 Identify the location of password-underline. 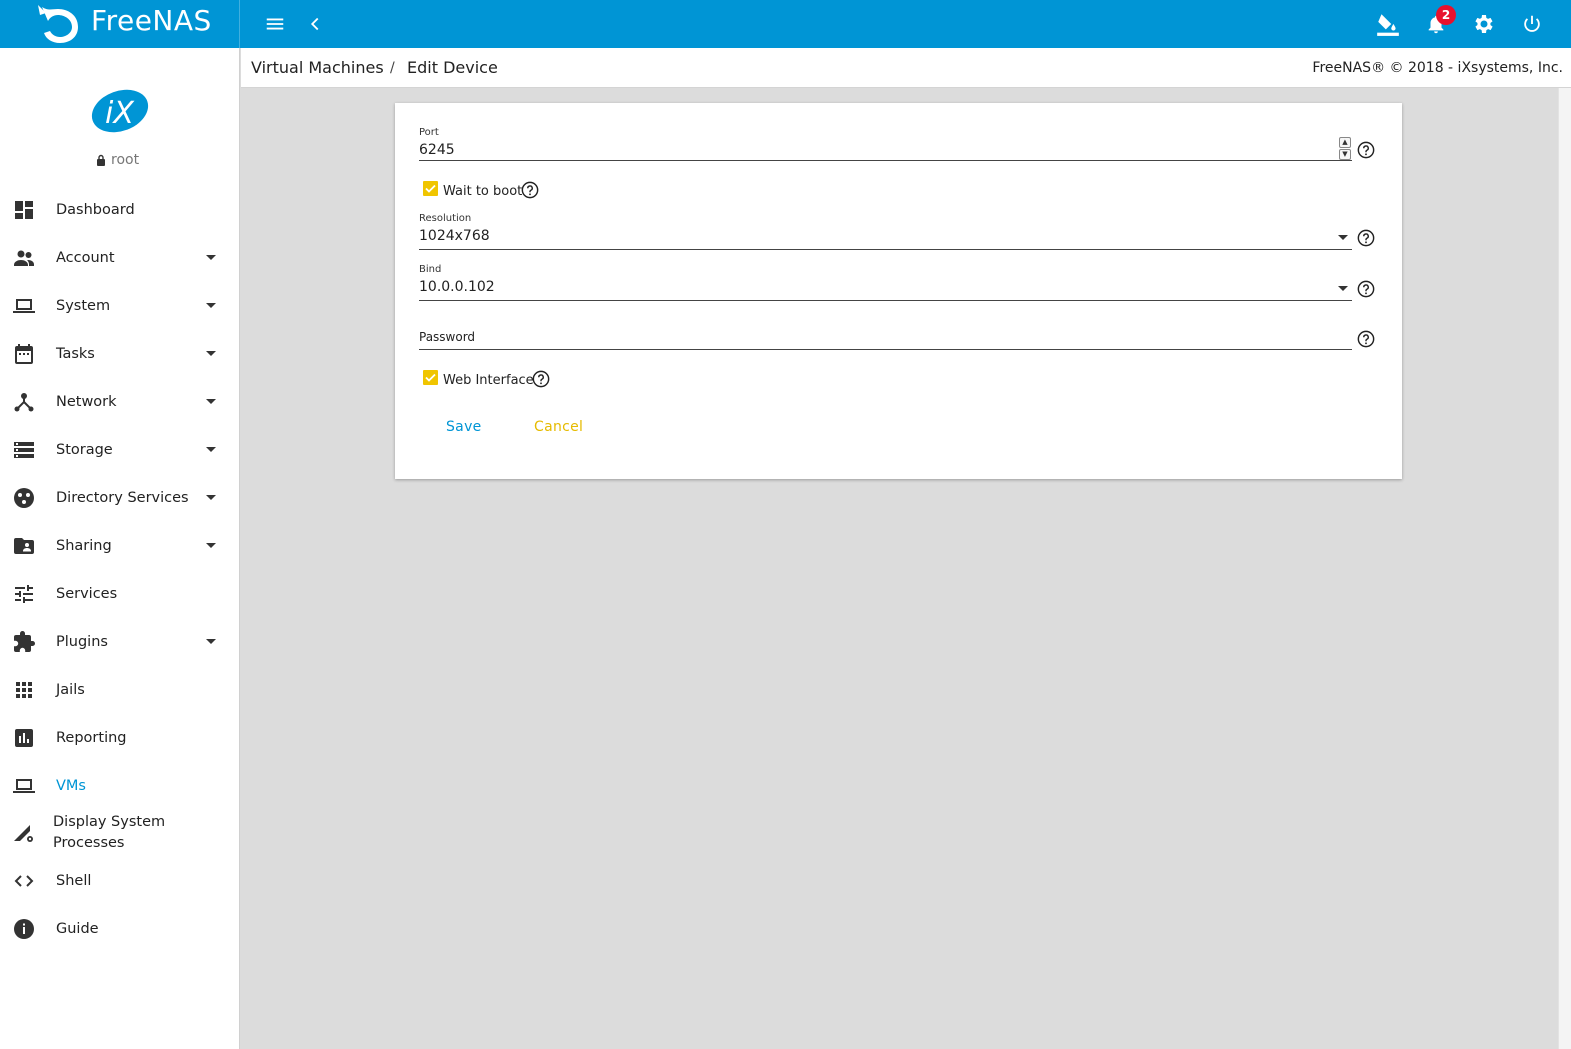
(885, 349).